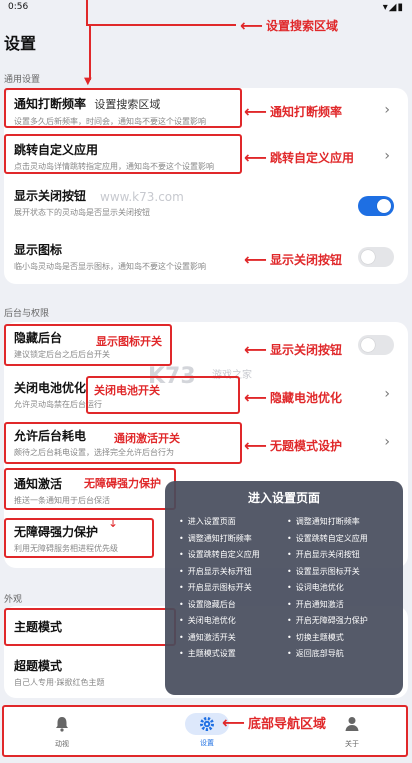 The image size is (412, 763). Describe the element at coordinates (207, 724) in the screenshot. I see `gear-icon` at that location.